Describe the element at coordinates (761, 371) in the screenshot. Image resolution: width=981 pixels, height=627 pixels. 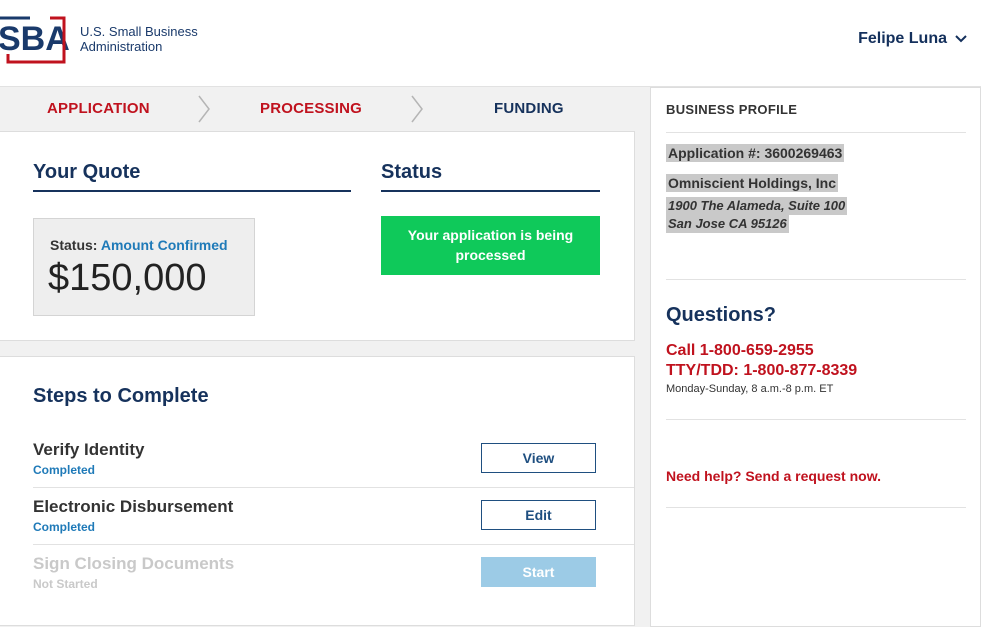
I see `tty-phone: TTY/TDD: 1-800-877-8339` at that location.